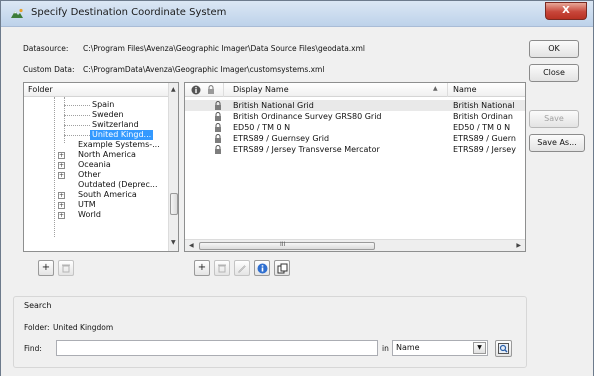 The width and height of the screenshot is (594, 376). Describe the element at coordinates (87, 205) in the screenshot. I see `tree-item-utm: UTM` at that location.